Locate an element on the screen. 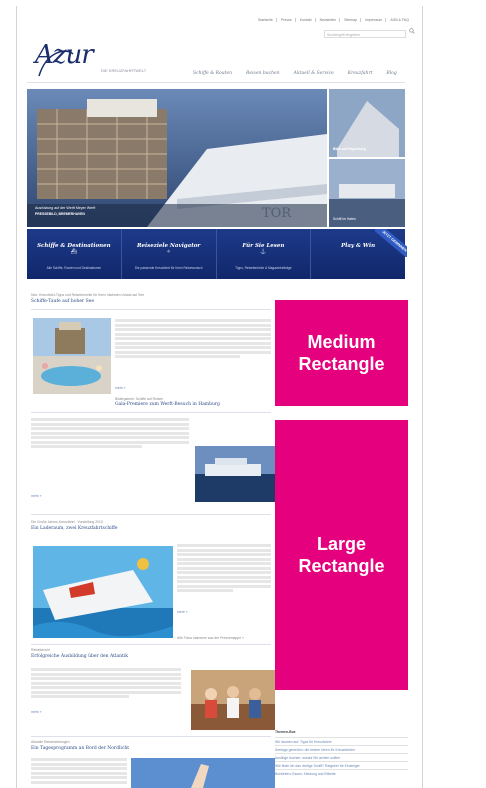  article-kicker: Reisebericht is located at coordinates (40, 650).